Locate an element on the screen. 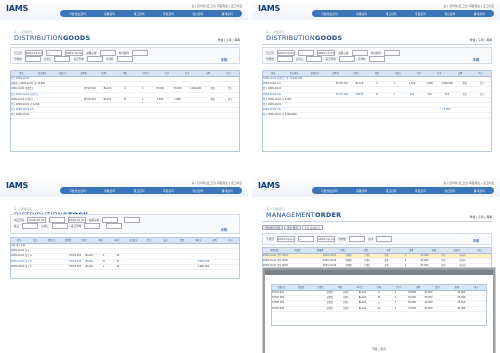 The image size is (500, 353). column-header: 상품 is located at coordinates (365, 250).